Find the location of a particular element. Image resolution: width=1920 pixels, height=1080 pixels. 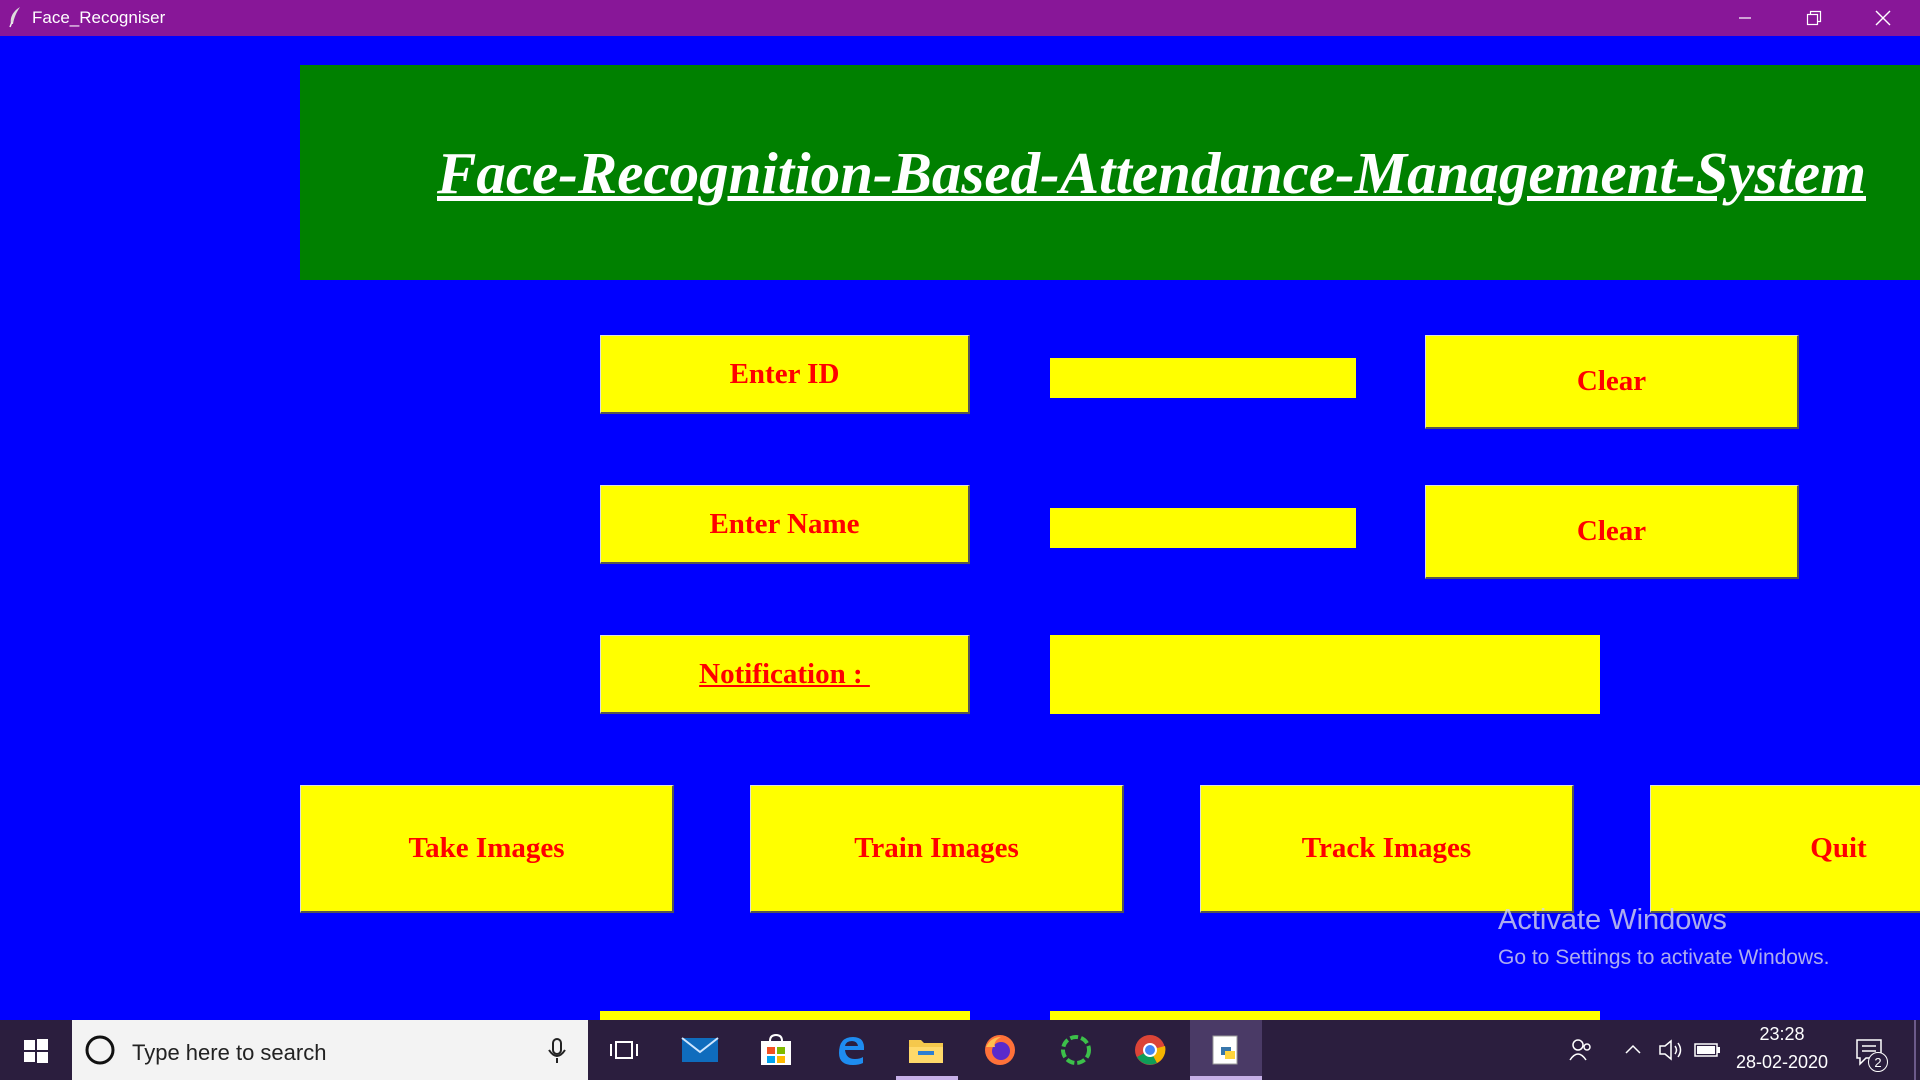

loader-app-icon is located at coordinates (1076, 1050).